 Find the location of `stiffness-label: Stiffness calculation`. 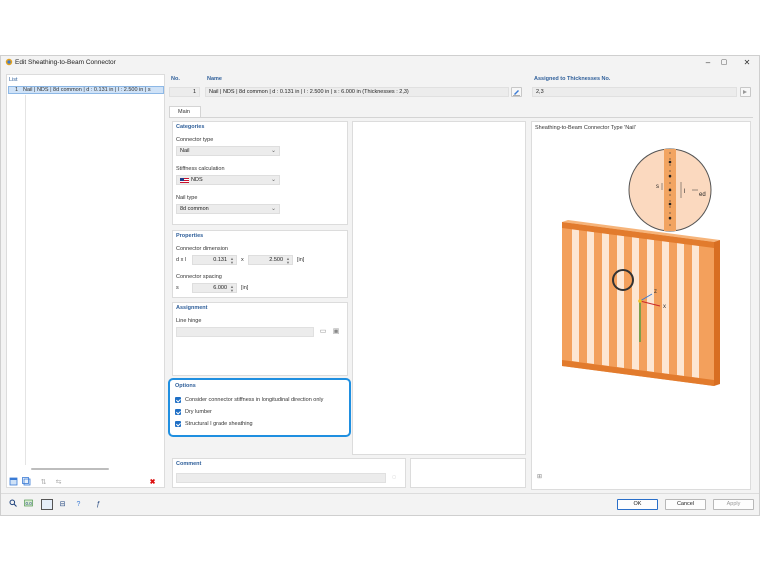

stiffness-label: Stiffness calculation is located at coordinates (200, 169).